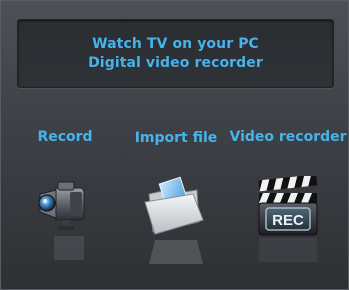 The width and height of the screenshot is (349, 290). Describe the element at coordinates (176, 252) in the screenshot. I see `folder-reflection` at that location.